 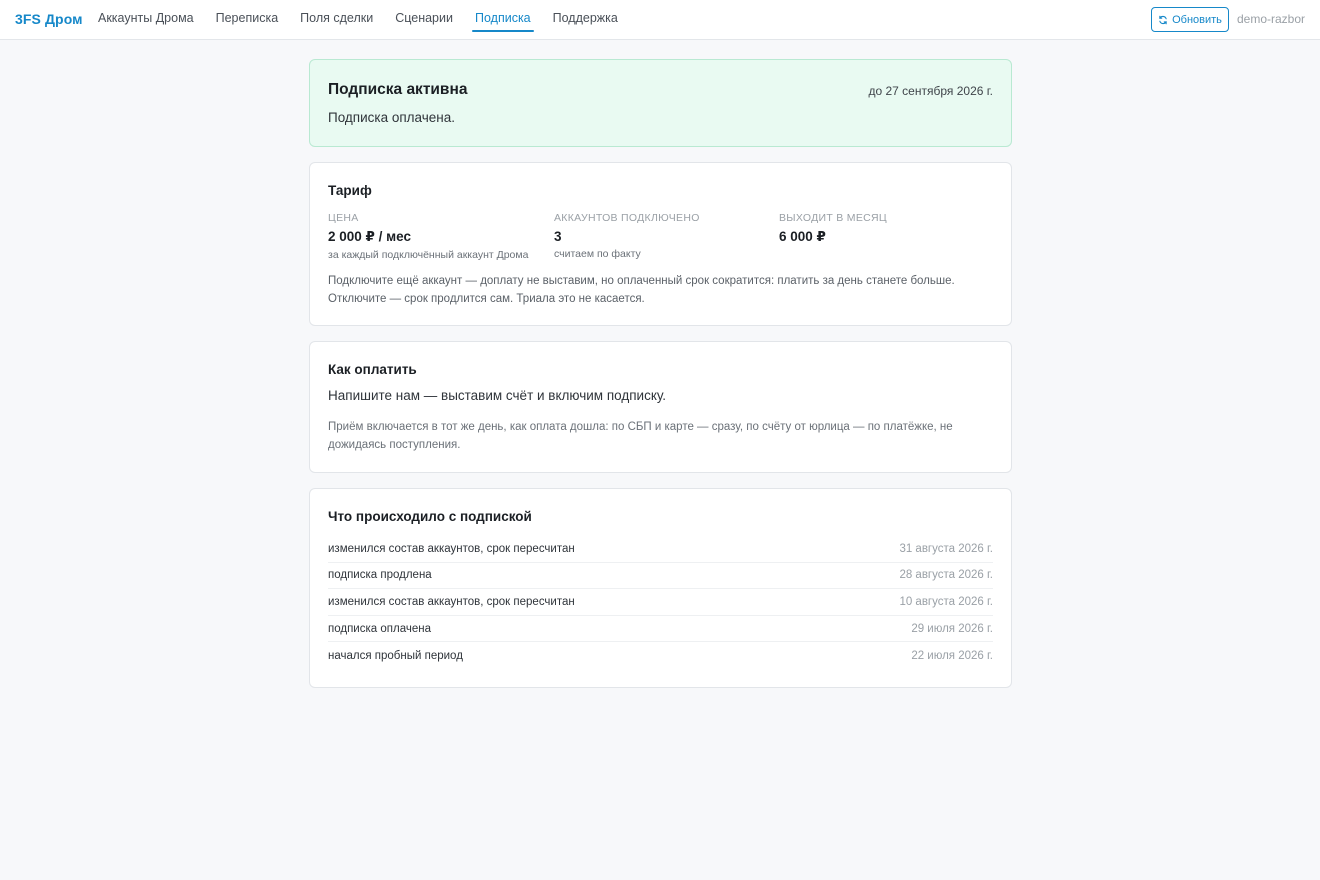 What do you see at coordinates (146, 20) in the screenshot?
I see `nav-item-accounts: Аккаунты Дрома` at bounding box center [146, 20].